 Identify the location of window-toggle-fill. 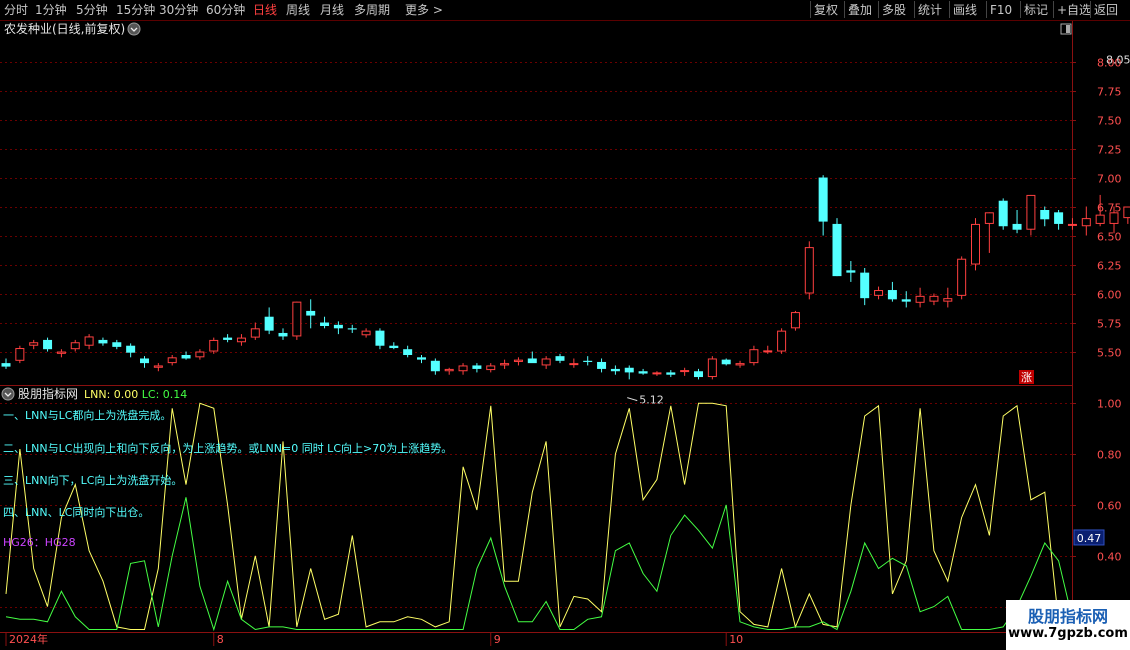
(1068, 29).